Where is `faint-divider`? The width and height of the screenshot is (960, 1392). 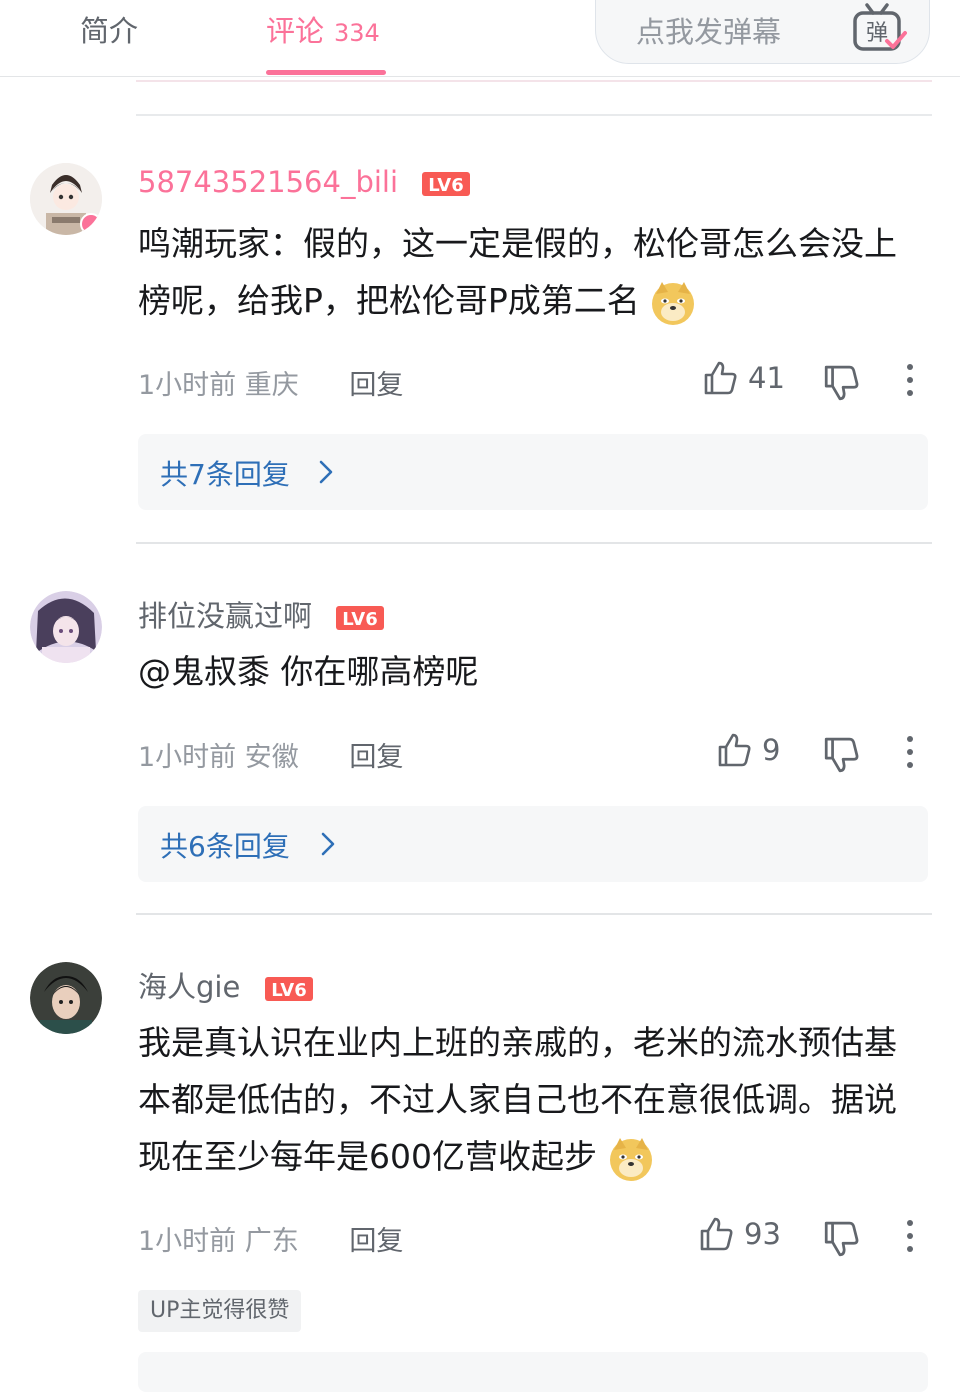
faint-divider is located at coordinates (534, 81).